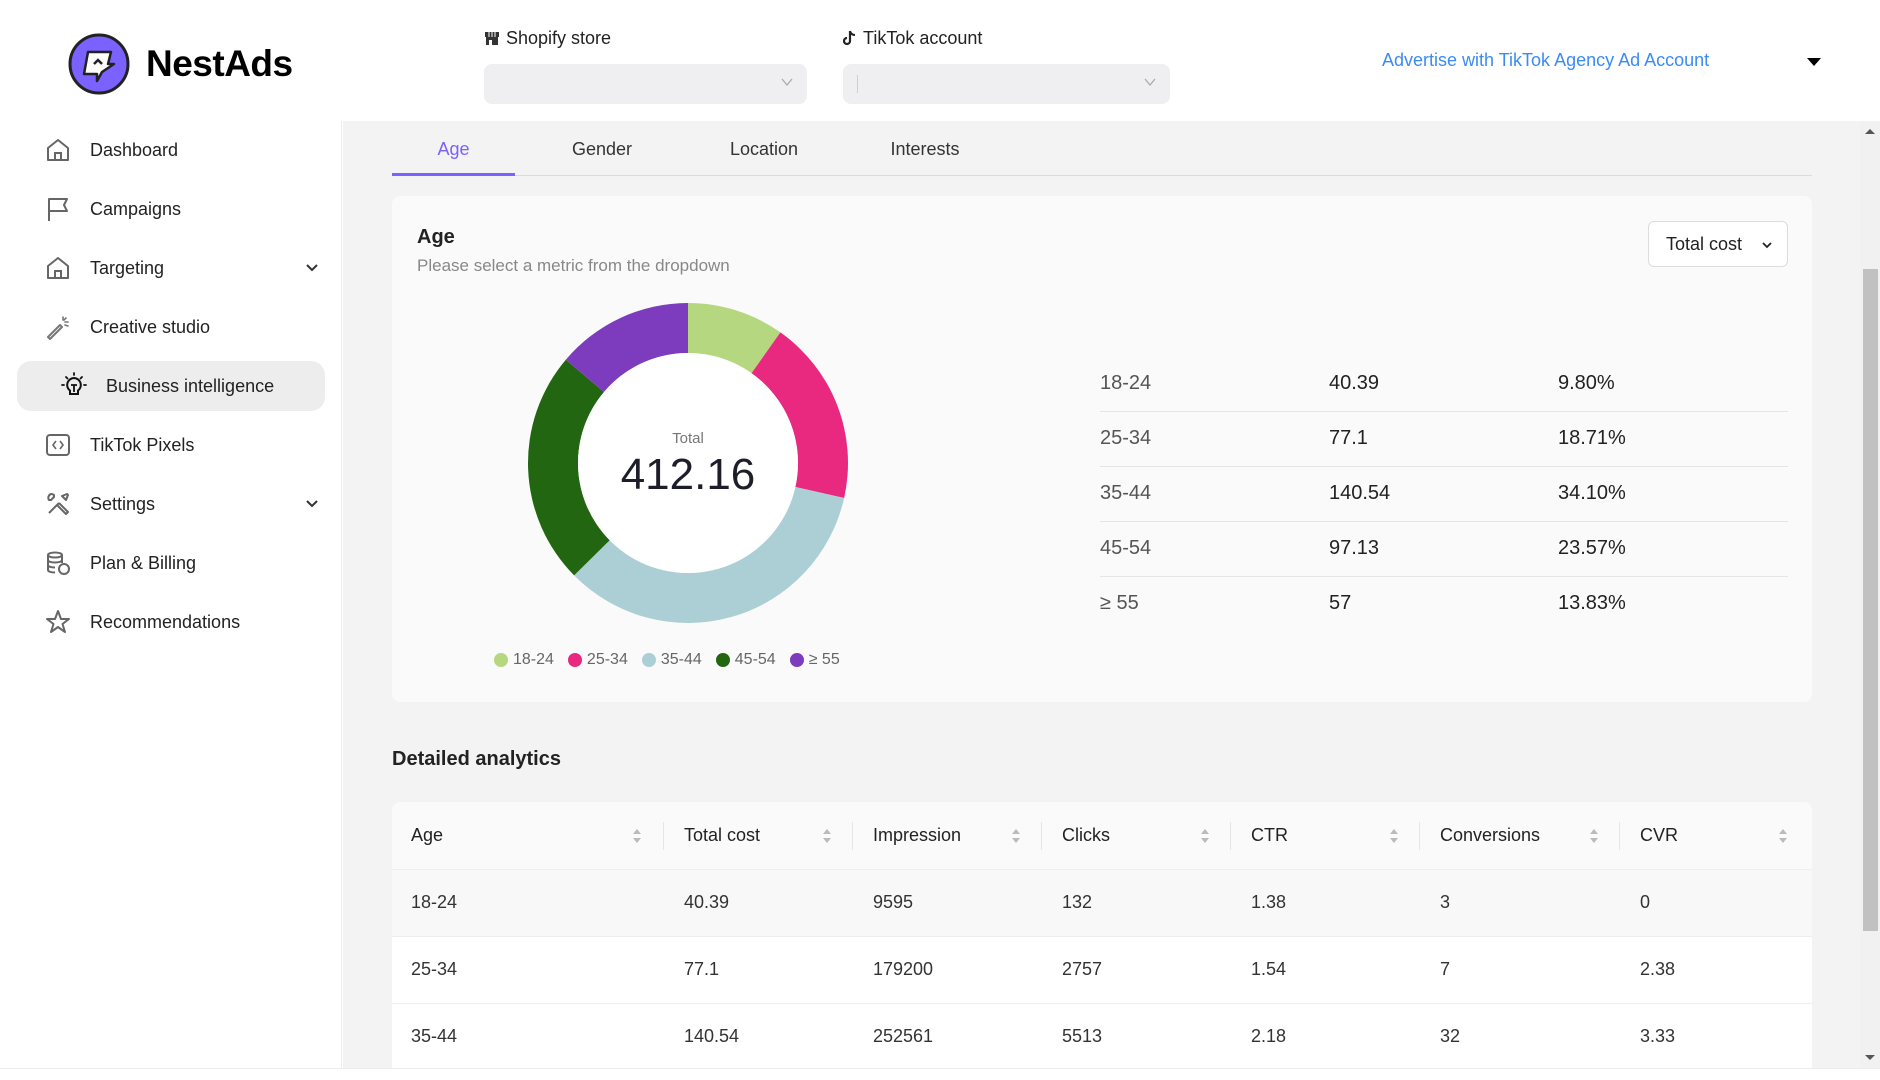 This screenshot has height=1080, width=1880. What do you see at coordinates (707, 902) in the screenshot?
I see `table-cell: 40.39` at bounding box center [707, 902].